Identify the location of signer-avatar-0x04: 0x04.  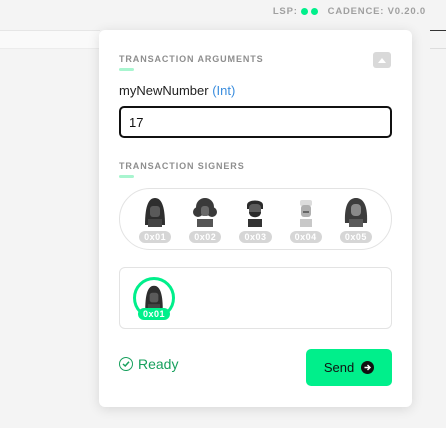
(306, 219).